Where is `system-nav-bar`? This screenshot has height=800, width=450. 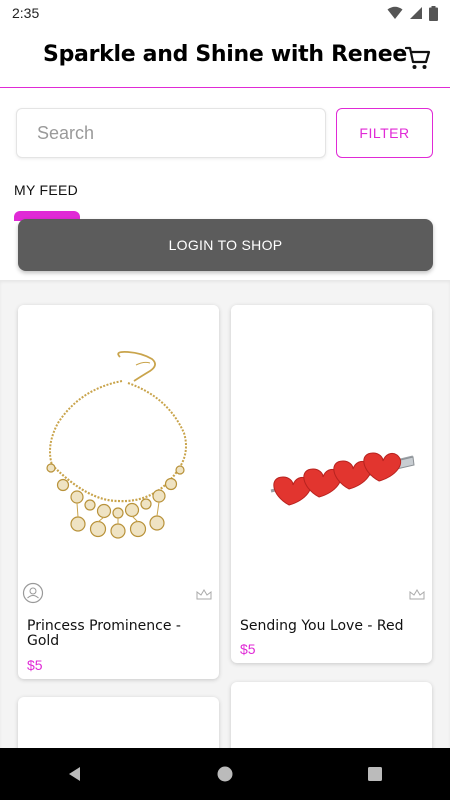 system-nav-bar is located at coordinates (225, 774).